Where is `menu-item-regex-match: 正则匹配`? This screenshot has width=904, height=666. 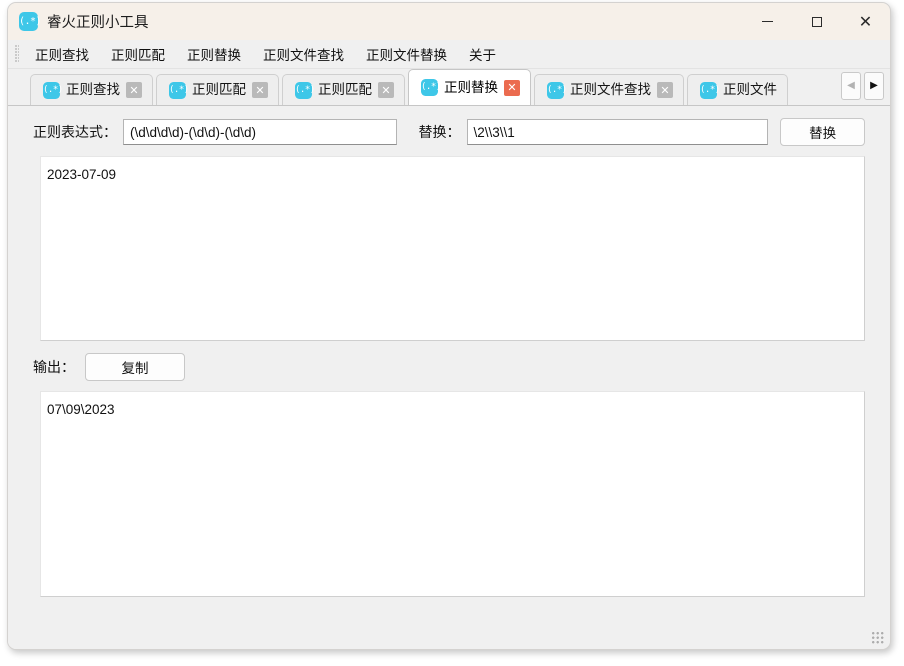
menu-item-regex-match: 正则匹配 is located at coordinates (138, 54).